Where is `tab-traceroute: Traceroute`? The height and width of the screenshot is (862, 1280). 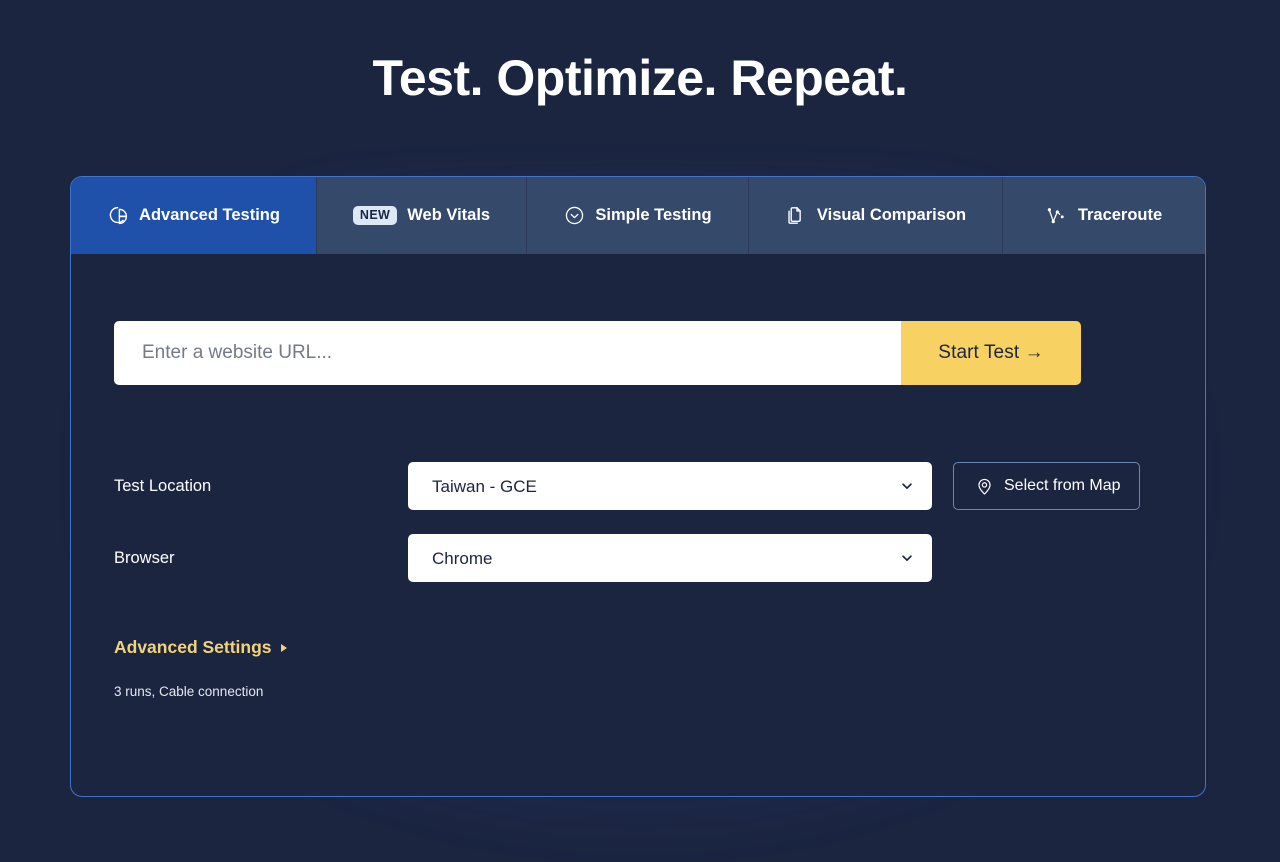 tab-traceroute: Traceroute is located at coordinates (1104, 215).